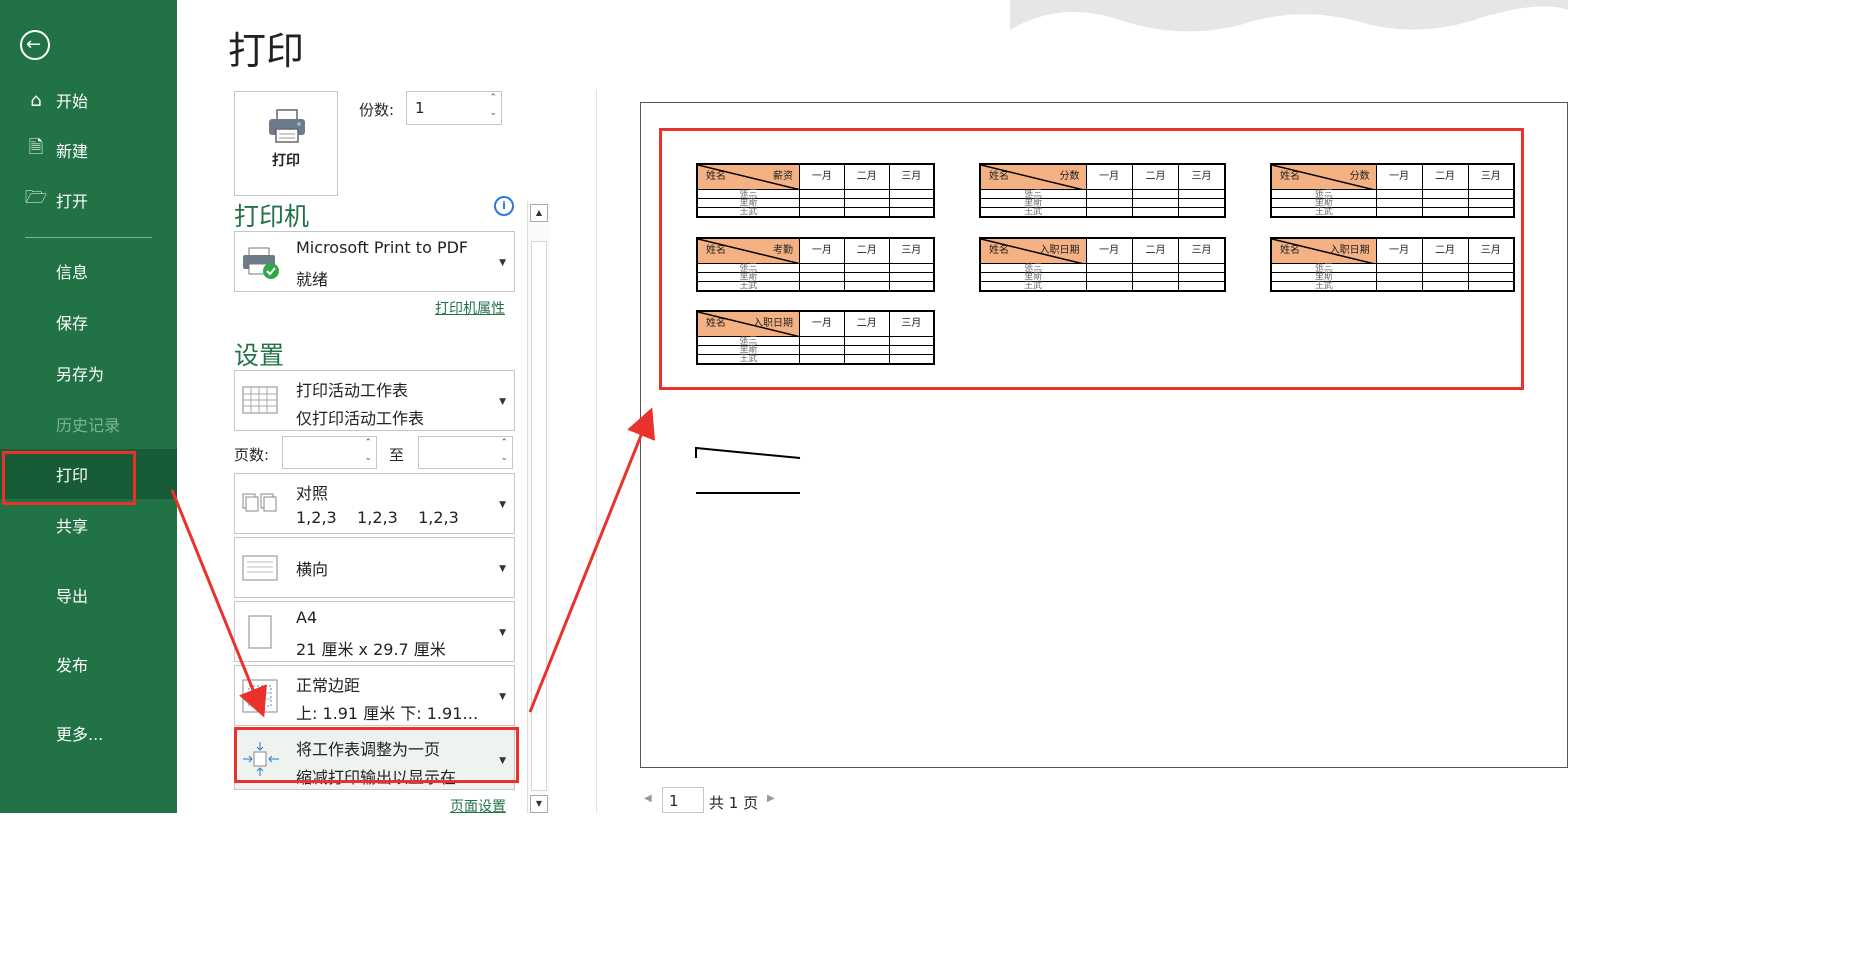 The width and height of the screenshot is (1856, 962). Describe the element at coordinates (259, 502) in the screenshot. I see `collate-icon` at that location.